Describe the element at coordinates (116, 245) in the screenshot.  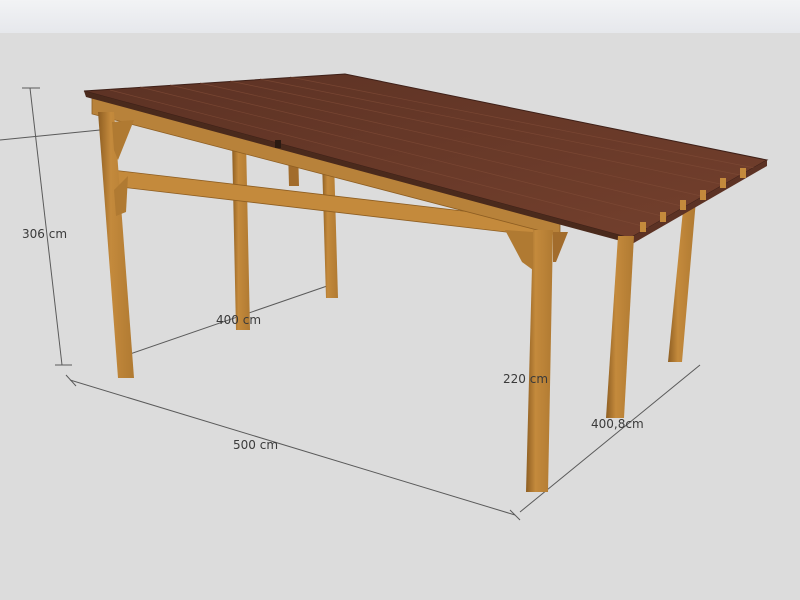
I see `front-left-post-group` at that location.